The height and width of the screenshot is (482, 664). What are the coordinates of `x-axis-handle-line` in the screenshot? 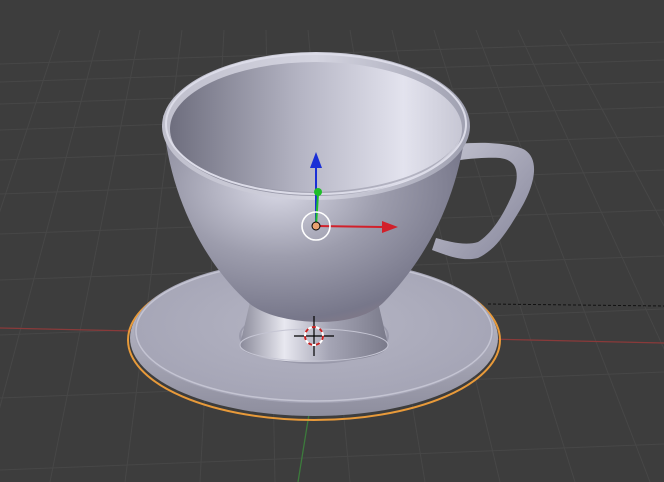 It's located at (351, 226).